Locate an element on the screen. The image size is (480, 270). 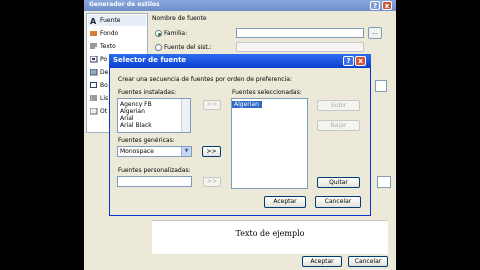
generic-fonts-select: Monospace ▼ is located at coordinates (154, 151).